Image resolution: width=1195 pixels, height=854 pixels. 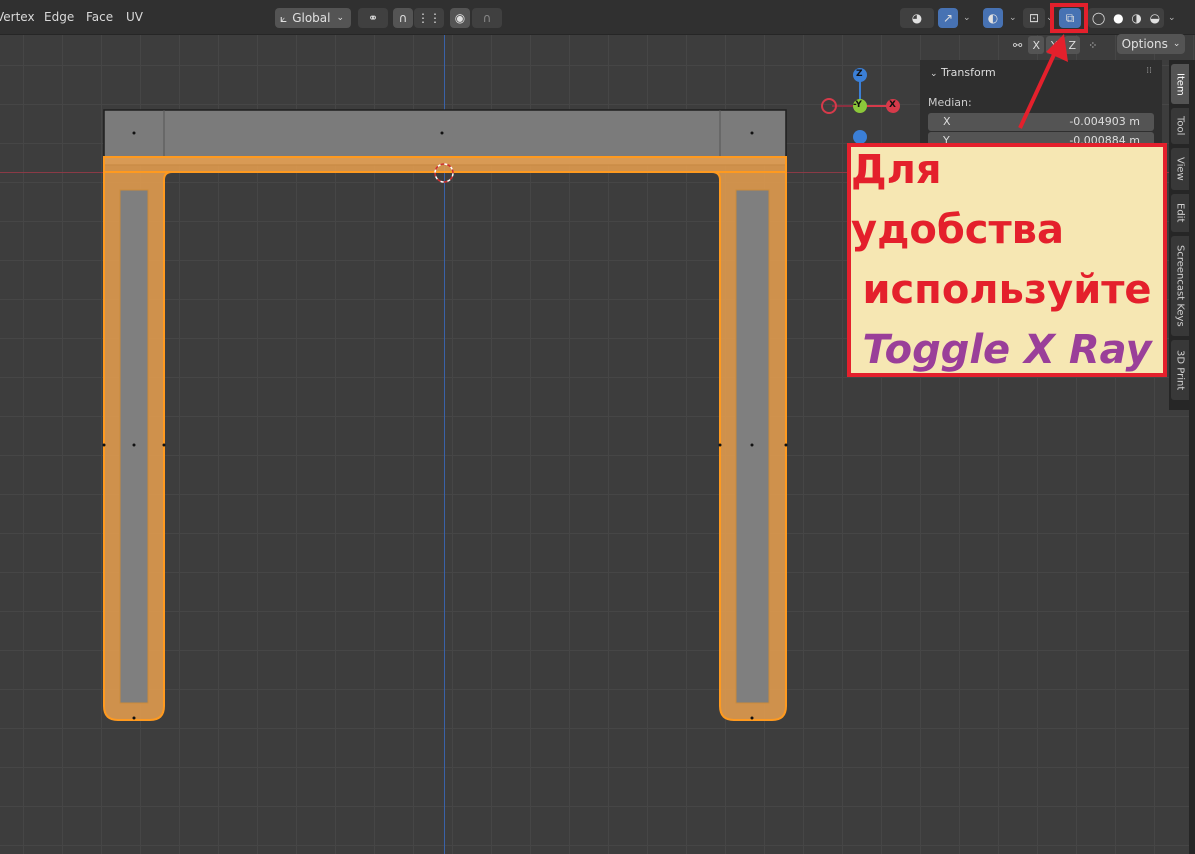 What do you see at coordinates (1136, 18) in the screenshot?
I see `material-shading-icon: ◑` at bounding box center [1136, 18].